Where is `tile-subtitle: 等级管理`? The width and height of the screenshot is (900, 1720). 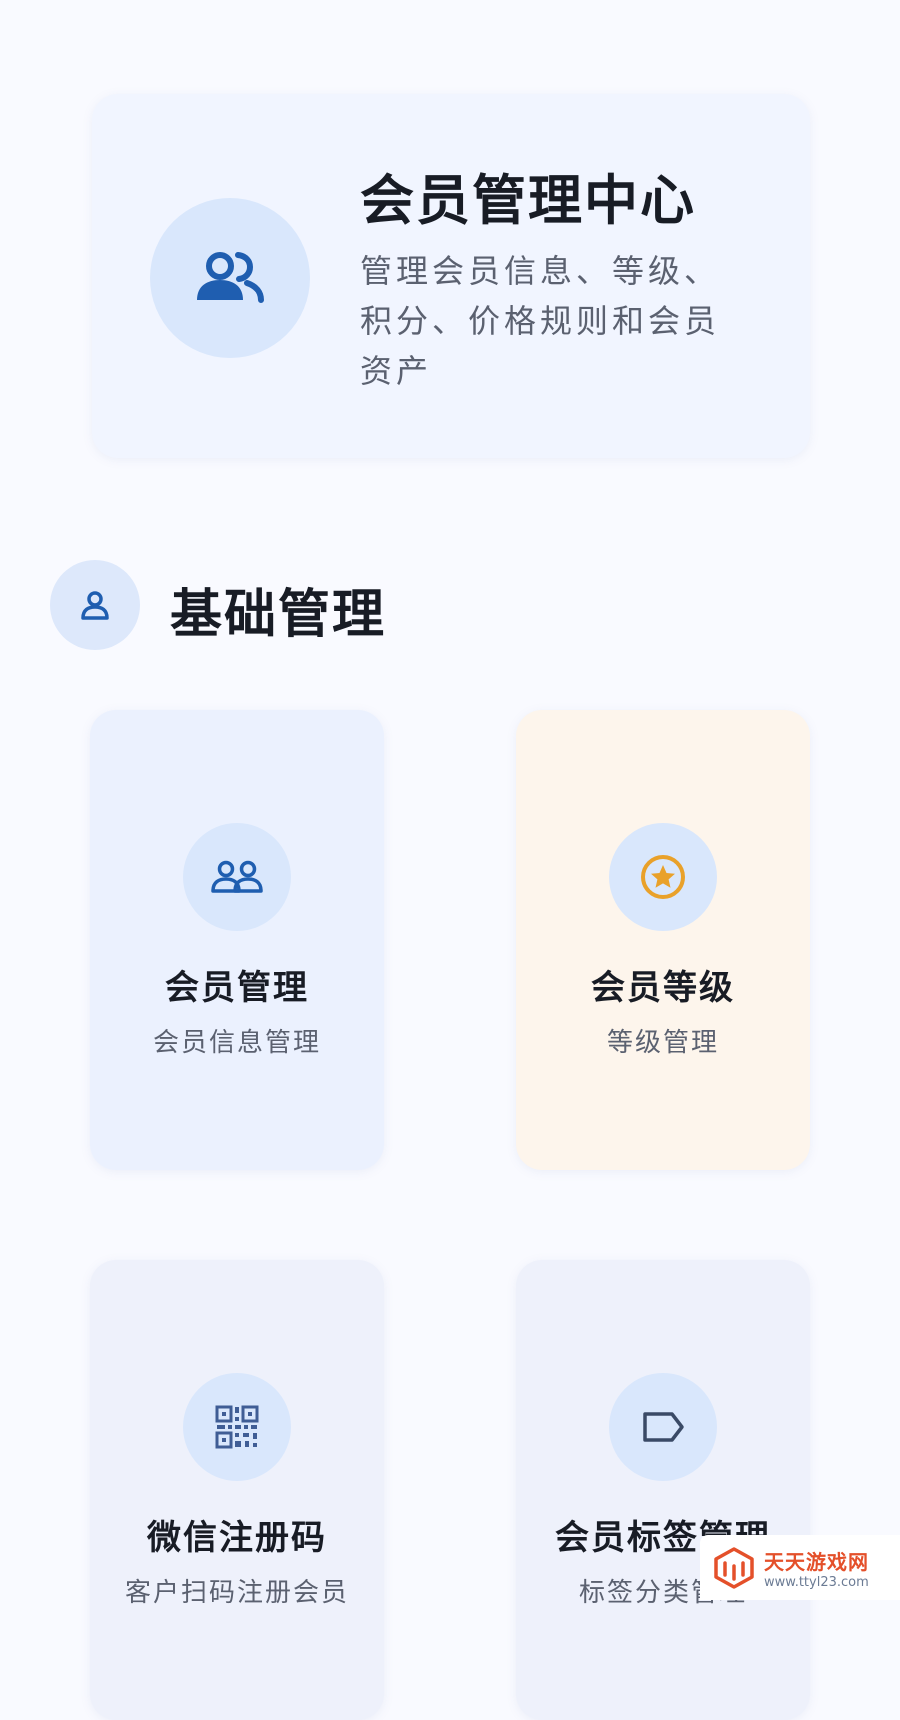 tile-subtitle: 等级管理 is located at coordinates (662, 1043).